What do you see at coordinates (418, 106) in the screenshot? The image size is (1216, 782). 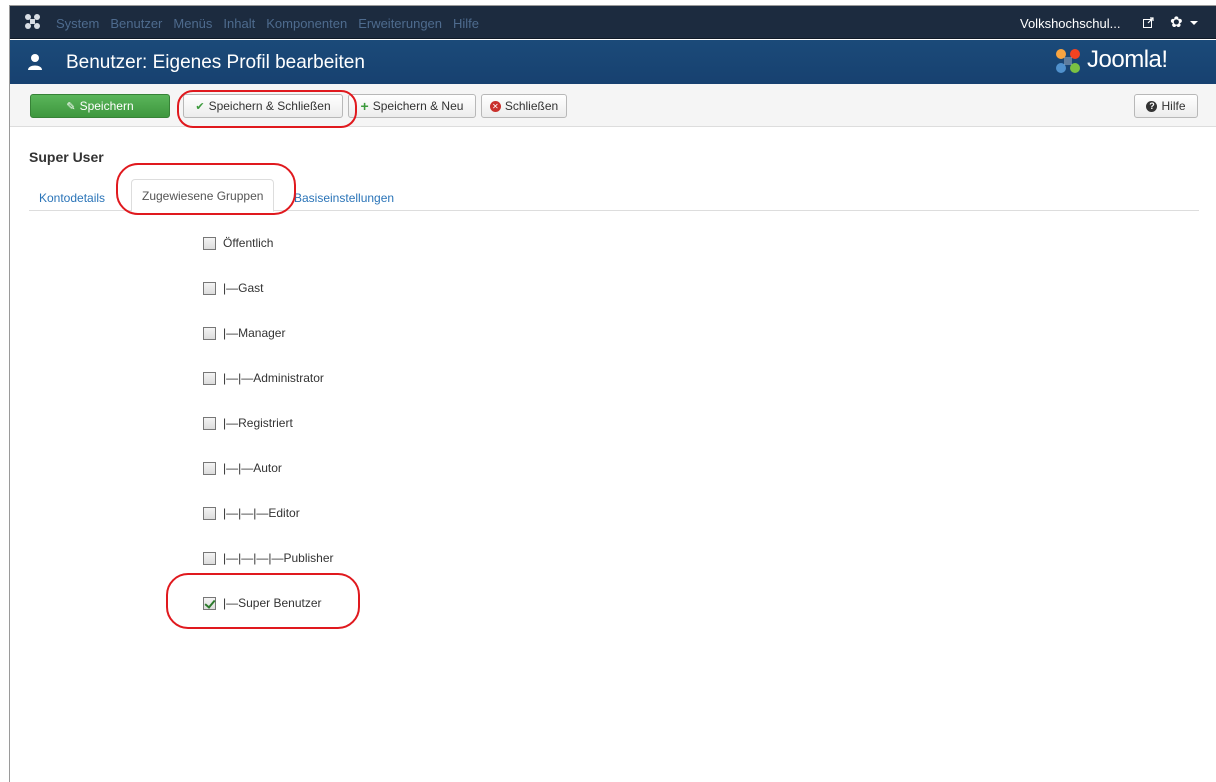 I see `save-and-new-label: Speichern & Neu` at bounding box center [418, 106].